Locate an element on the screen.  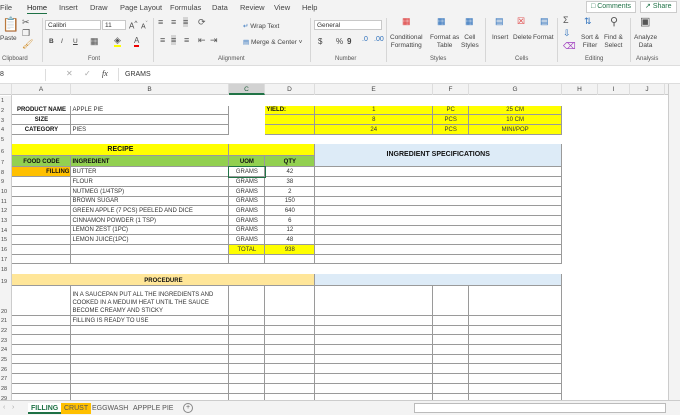
ingredient-name: CINNAMON POWDER (1 TSP) is located at coordinates (150, 220).